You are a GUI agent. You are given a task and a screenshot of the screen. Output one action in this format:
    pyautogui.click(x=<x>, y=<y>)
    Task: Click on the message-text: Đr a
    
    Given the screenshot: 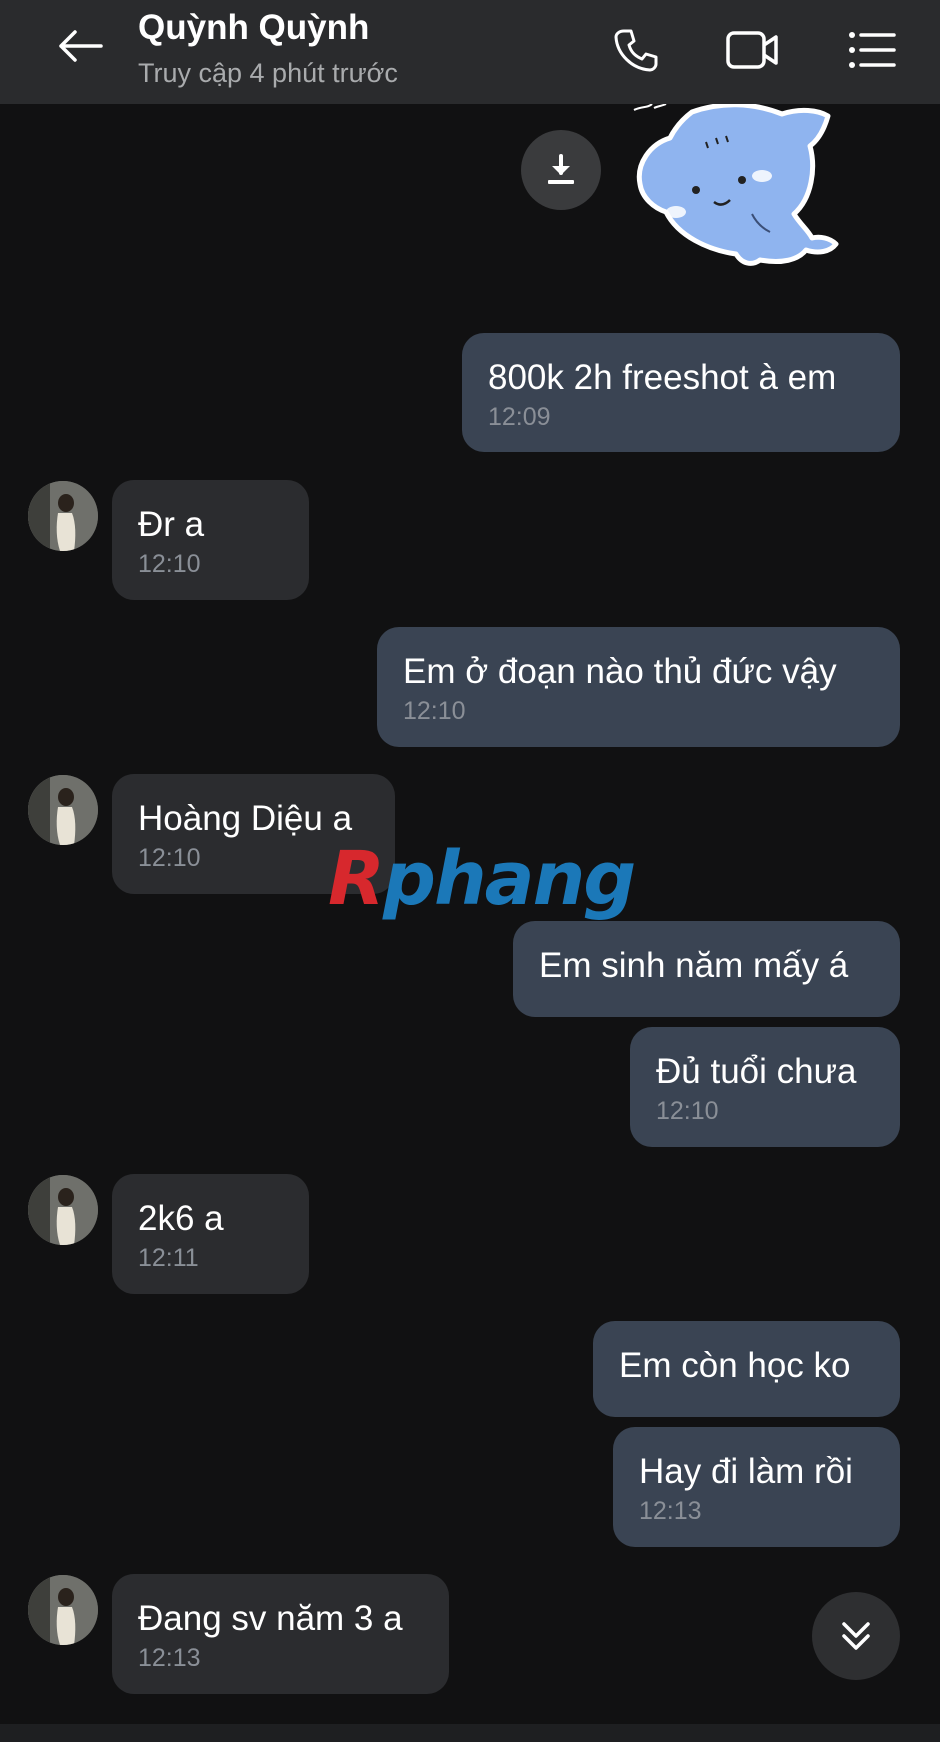 What is the action you would take?
    pyautogui.click(x=171, y=524)
    